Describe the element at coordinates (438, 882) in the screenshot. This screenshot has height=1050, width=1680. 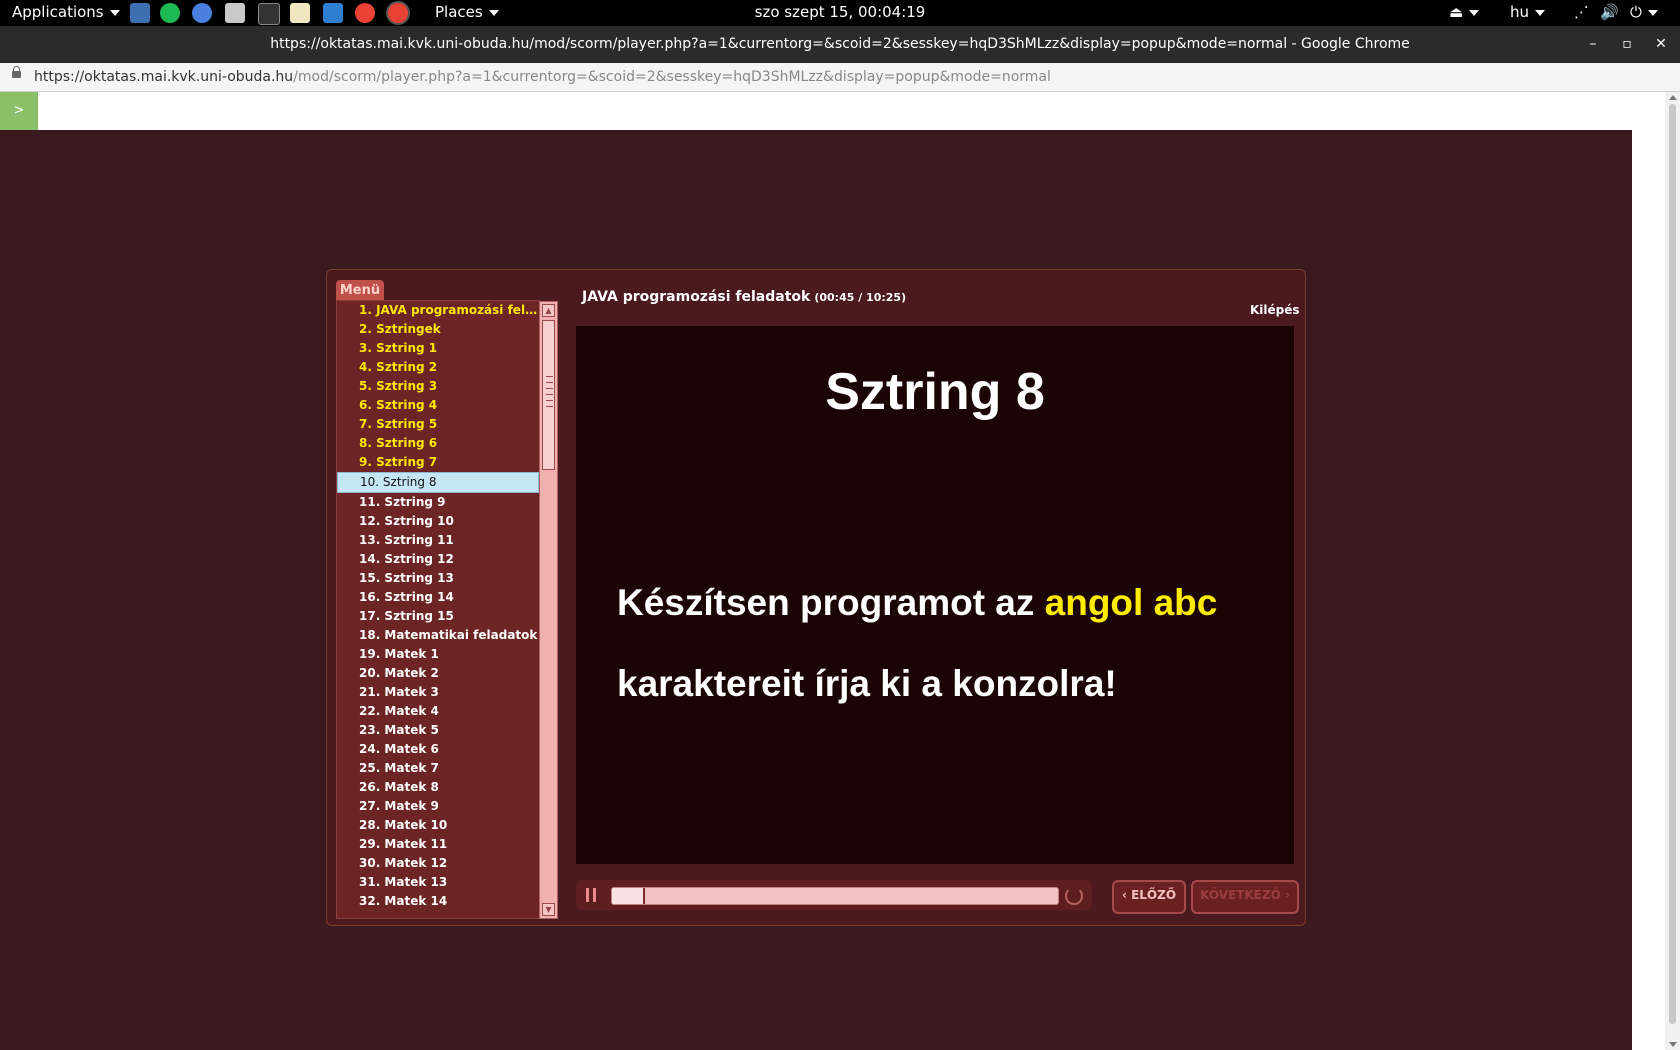
I see `menu-item: 31. Matek 13` at that location.